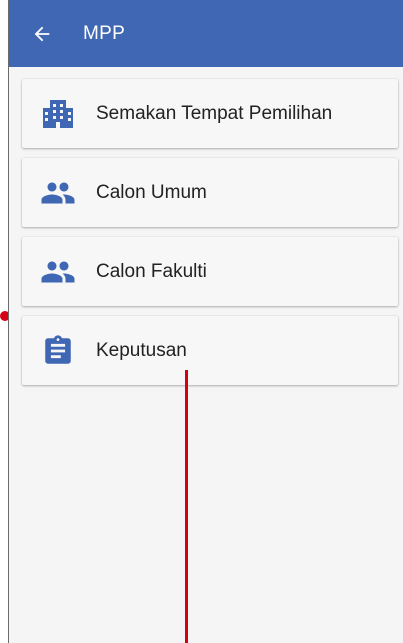 The height and width of the screenshot is (643, 403). Describe the element at coordinates (141, 350) in the screenshot. I see `menu-item-label: Keputusan` at that location.